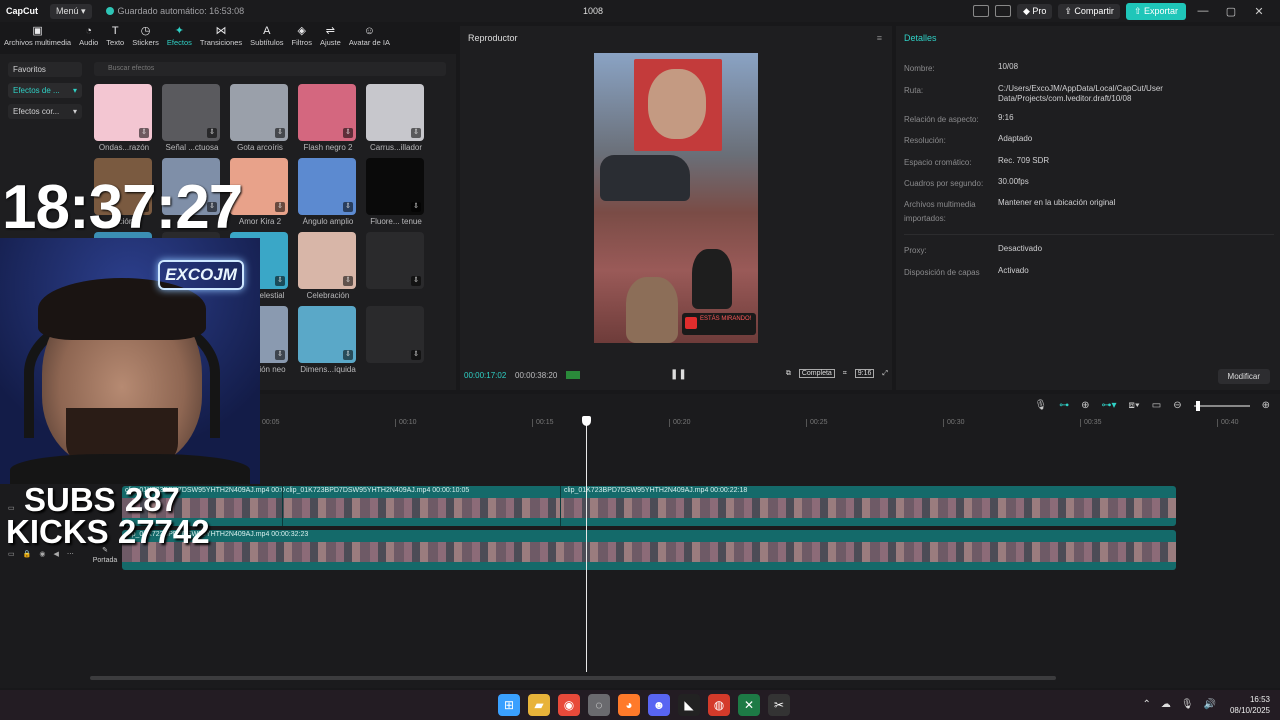  I want to click on tool-avatar: ☺ Avatar de IA, so click(369, 38).